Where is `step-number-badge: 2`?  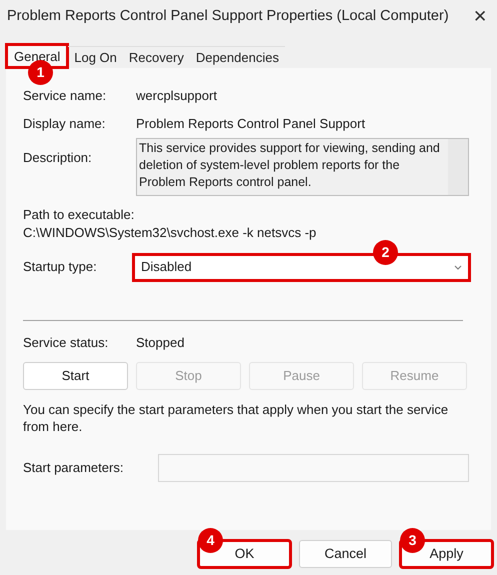 step-number-badge: 2 is located at coordinates (385, 252).